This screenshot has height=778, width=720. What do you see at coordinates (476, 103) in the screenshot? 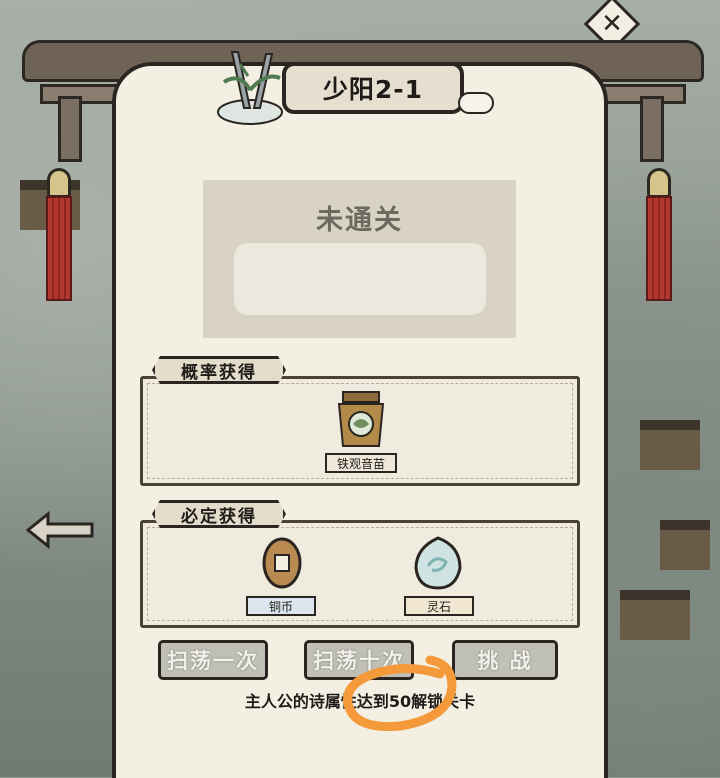
I see `cloud-icon` at bounding box center [476, 103].